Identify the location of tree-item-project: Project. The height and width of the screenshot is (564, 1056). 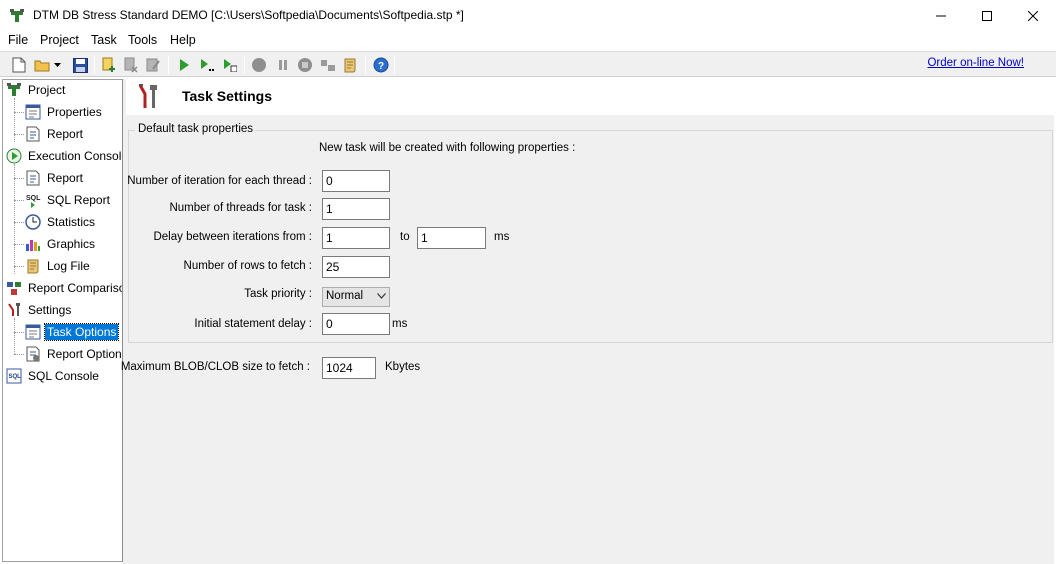
(36, 90).